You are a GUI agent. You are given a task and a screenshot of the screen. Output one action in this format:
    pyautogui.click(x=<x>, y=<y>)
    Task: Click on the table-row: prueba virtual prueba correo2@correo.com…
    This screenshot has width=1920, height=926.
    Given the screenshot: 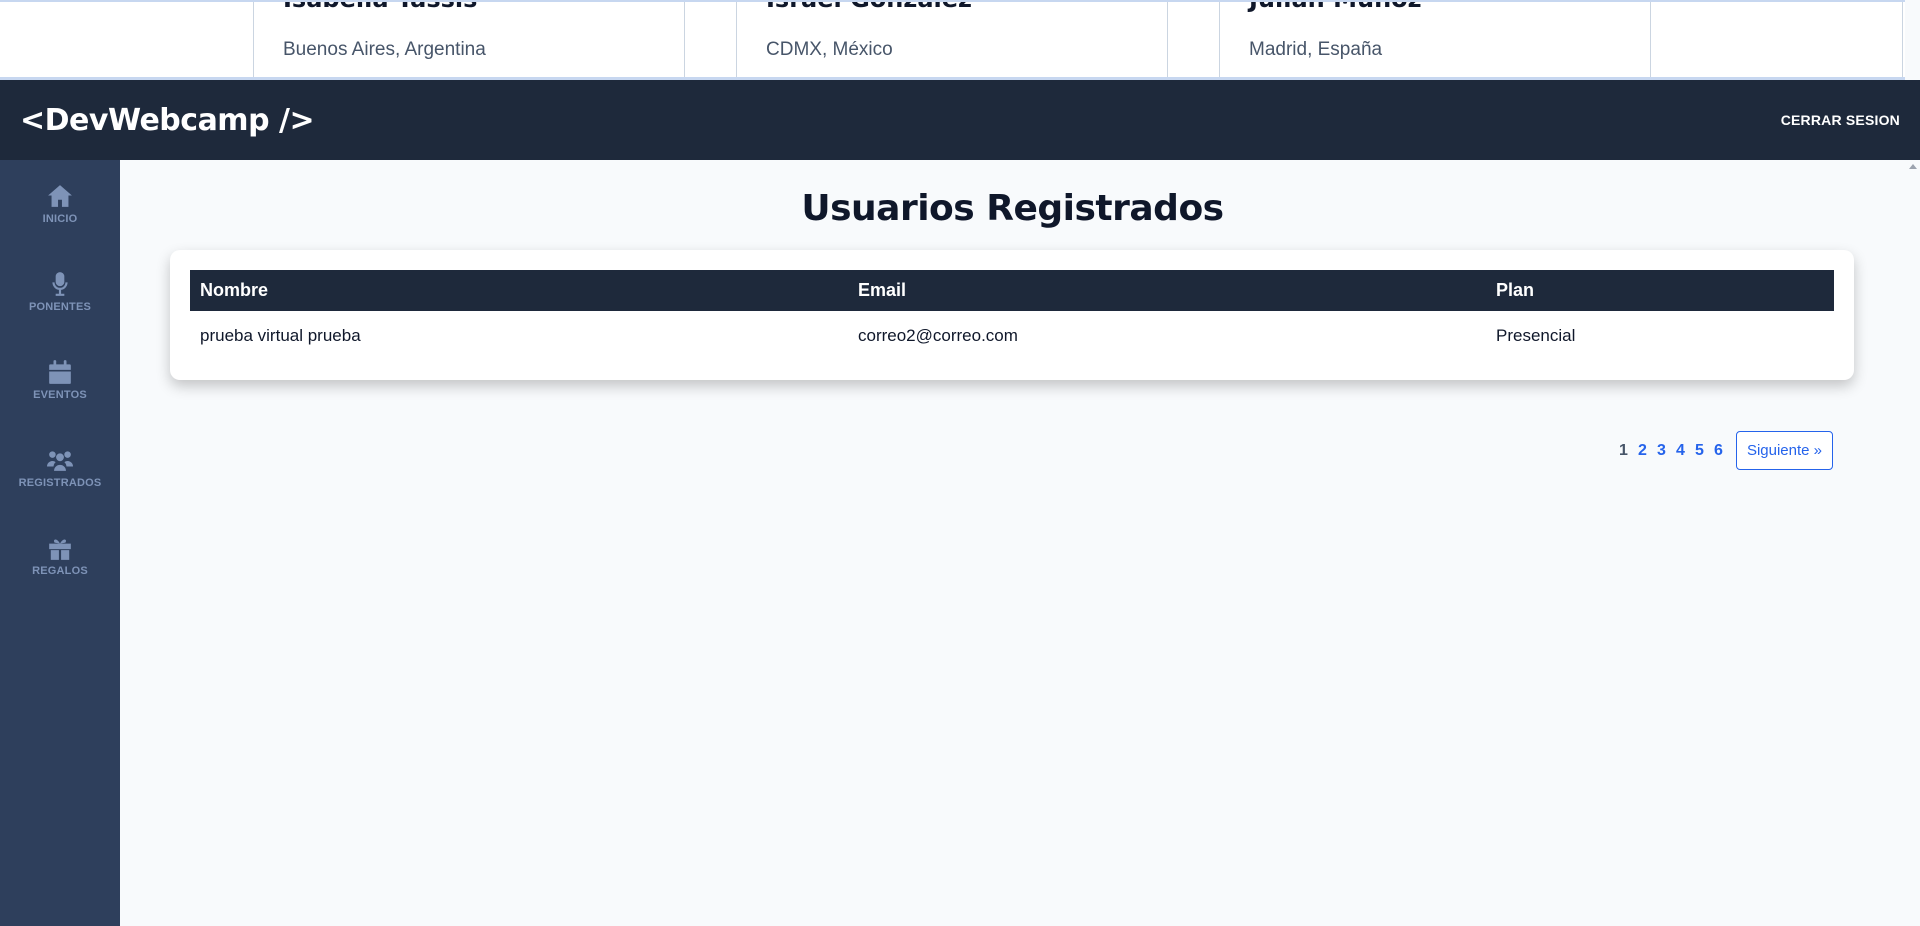 What is the action you would take?
    pyautogui.click(x=1012, y=336)
    